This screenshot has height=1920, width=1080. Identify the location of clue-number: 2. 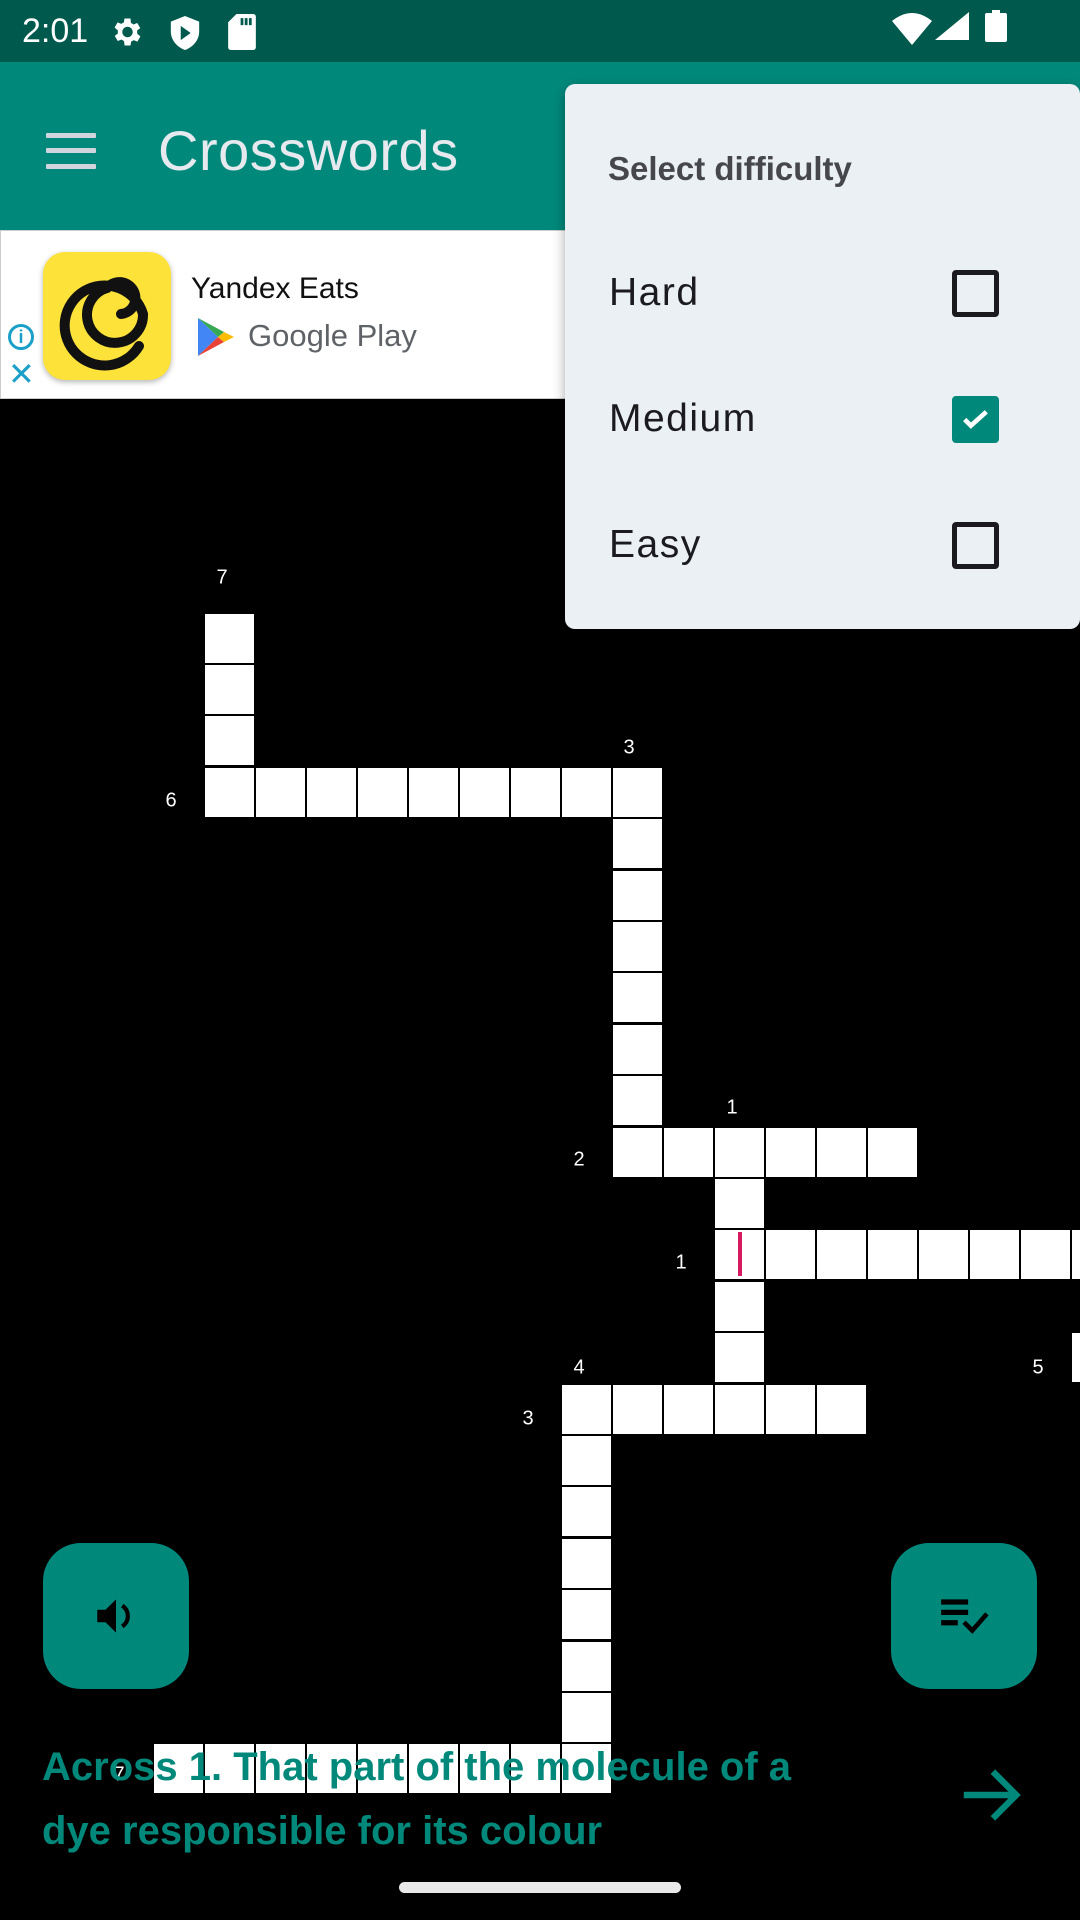
(579, 1159).